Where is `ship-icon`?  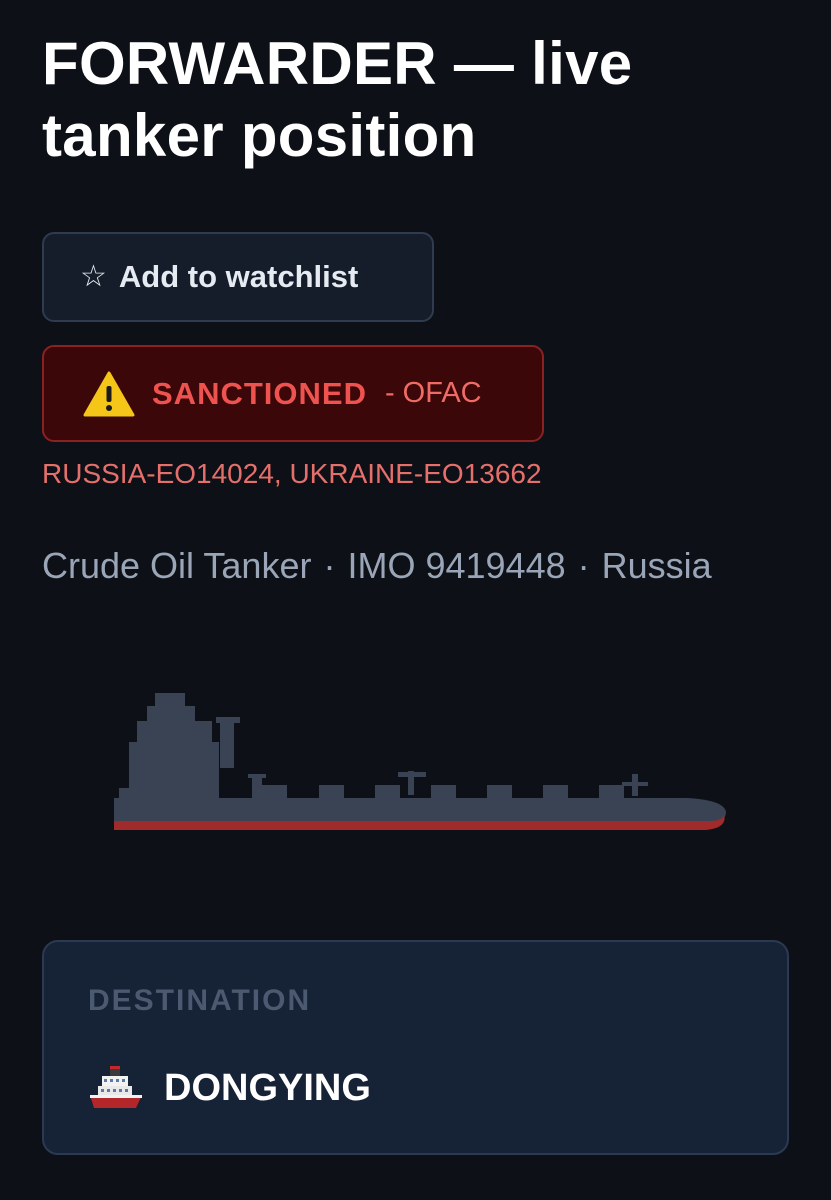
ship-icon is located at coordinates (116, 1087).